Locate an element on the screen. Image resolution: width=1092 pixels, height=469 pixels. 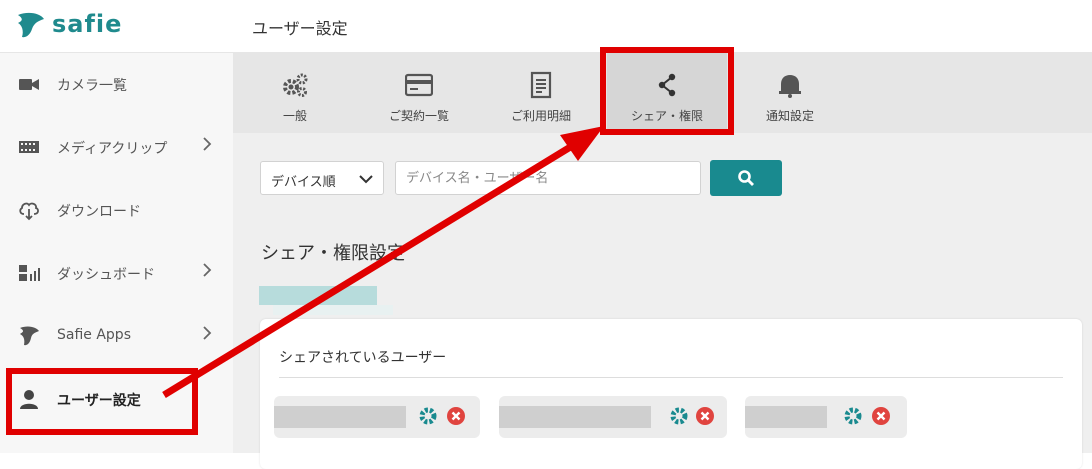
sidebar-item-dashboard: ダッシュボード is located at coordinates (116, 273).